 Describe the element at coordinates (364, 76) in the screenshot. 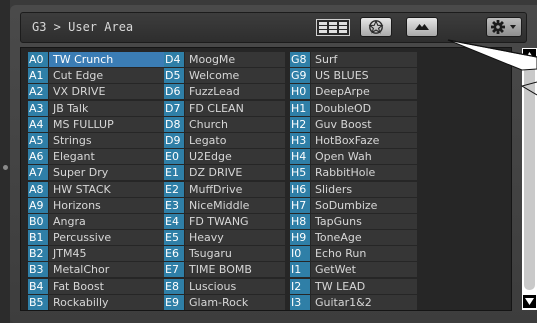

I see `patch-name: US BLUES` at that location.